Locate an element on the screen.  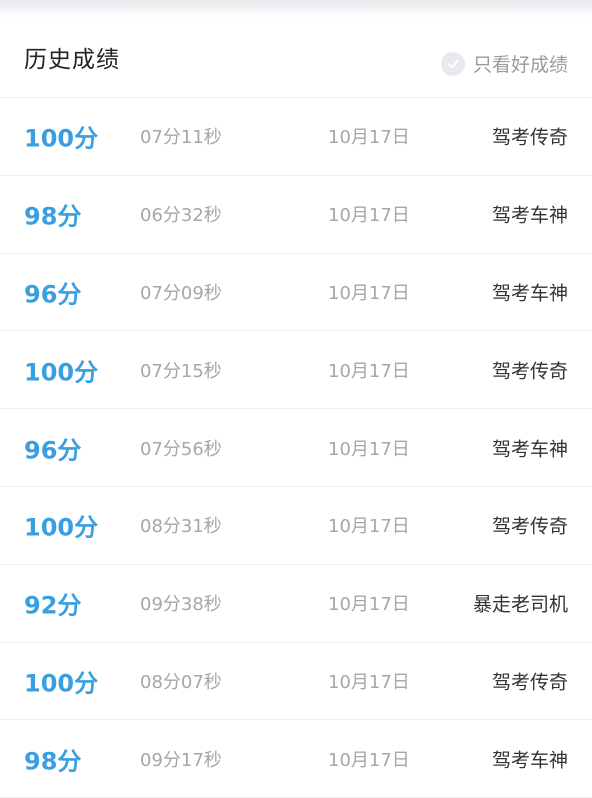
rank-badge: 暴走老司机 is located at coordinates (520, 604).